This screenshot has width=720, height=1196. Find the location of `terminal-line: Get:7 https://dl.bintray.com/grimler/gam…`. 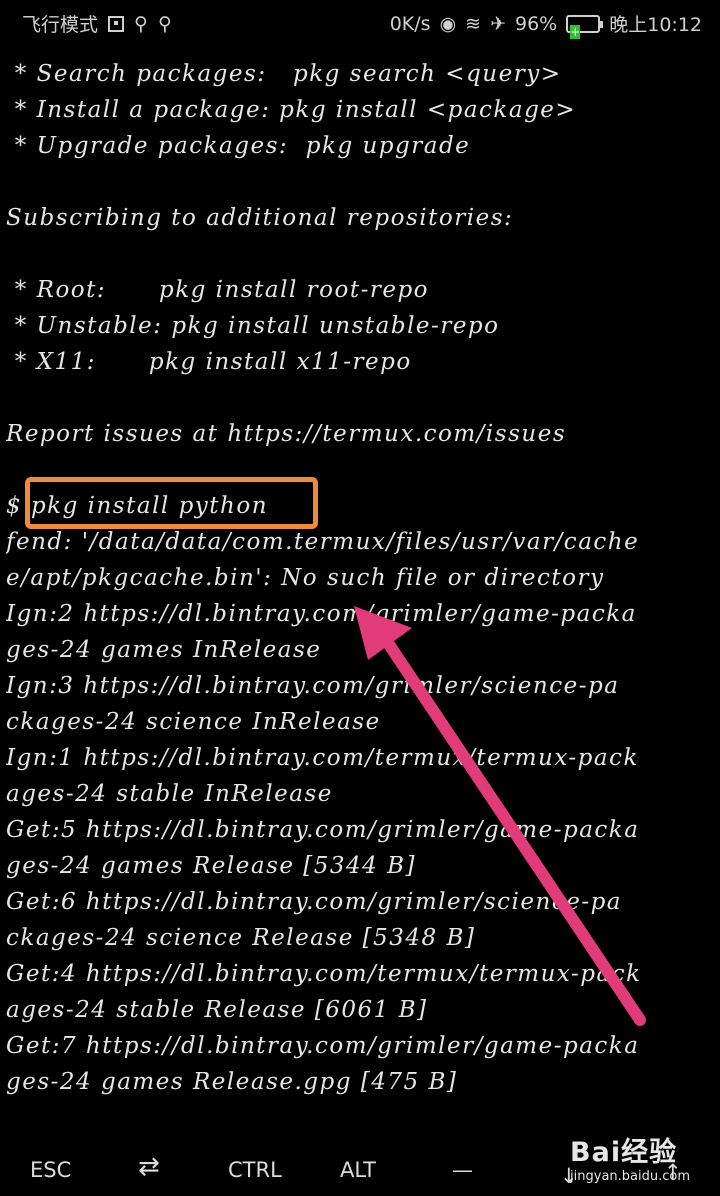

terminal-line: Get:7 https://dl.bintray.com/grimler/gam… is located at coordinates (323, 1046).